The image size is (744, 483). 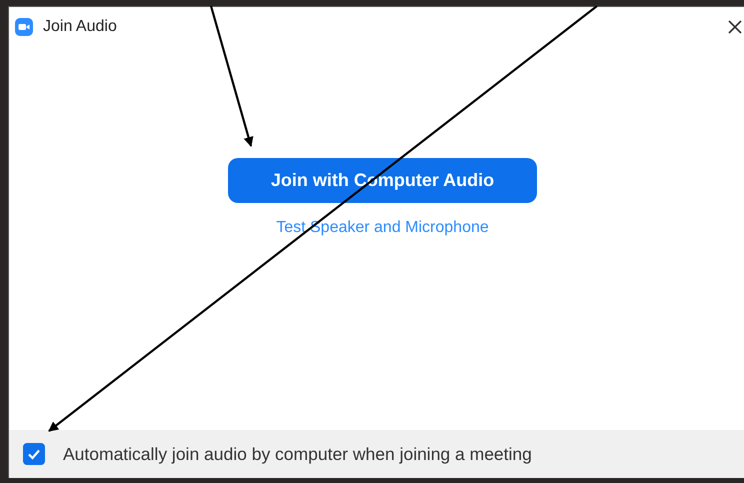 I want to click on close-icon, so click(x=735, y=27).